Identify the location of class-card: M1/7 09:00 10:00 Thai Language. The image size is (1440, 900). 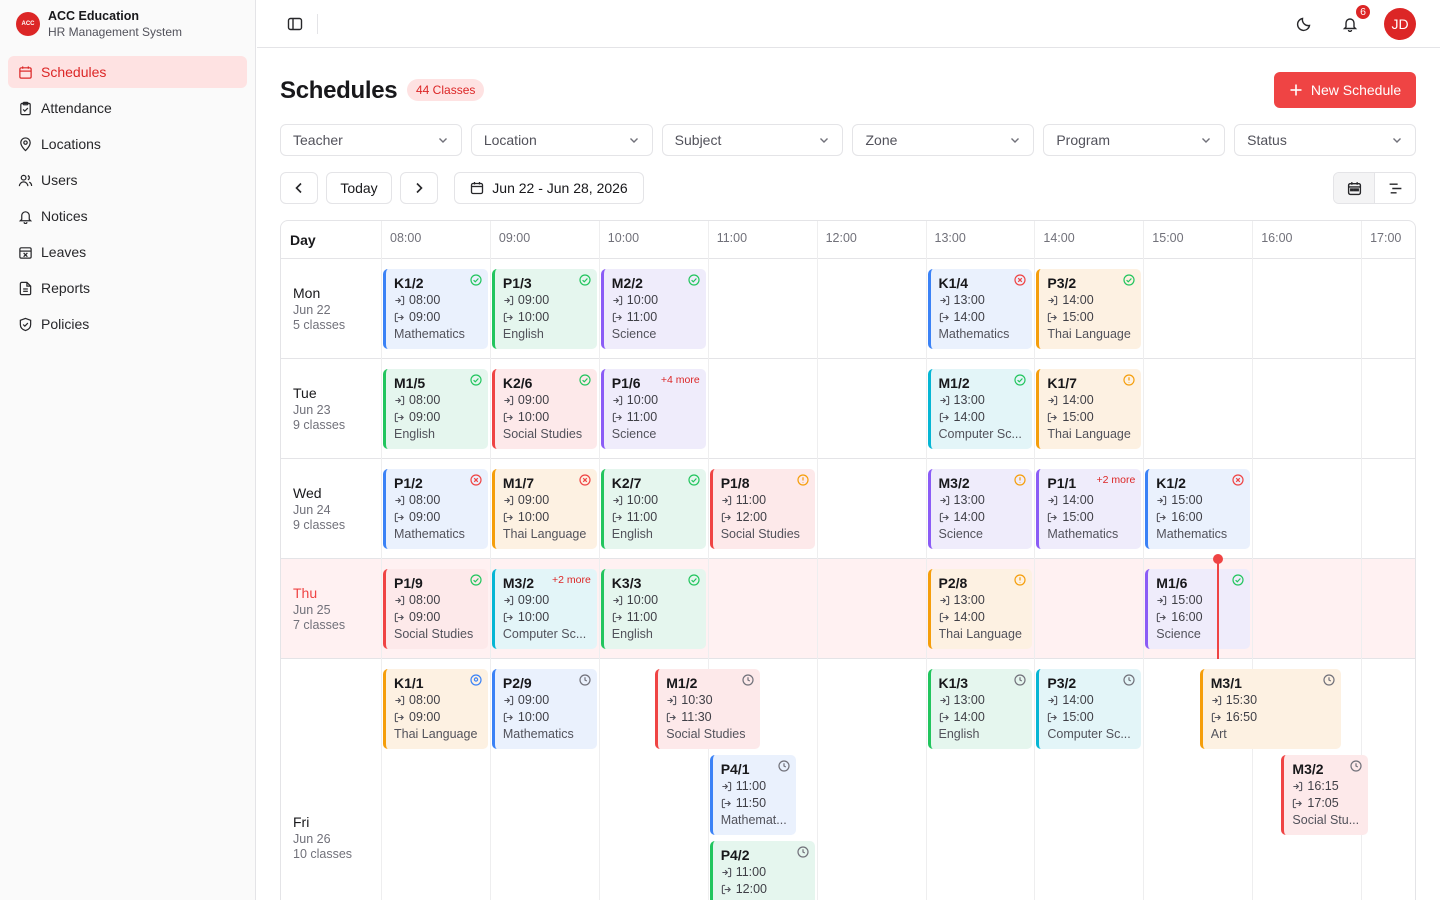
(544, 509).